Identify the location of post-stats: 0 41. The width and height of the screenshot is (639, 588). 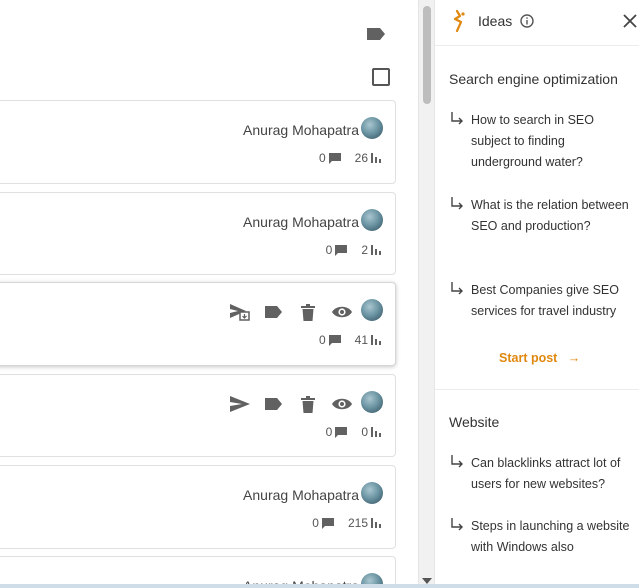
(350, 340).